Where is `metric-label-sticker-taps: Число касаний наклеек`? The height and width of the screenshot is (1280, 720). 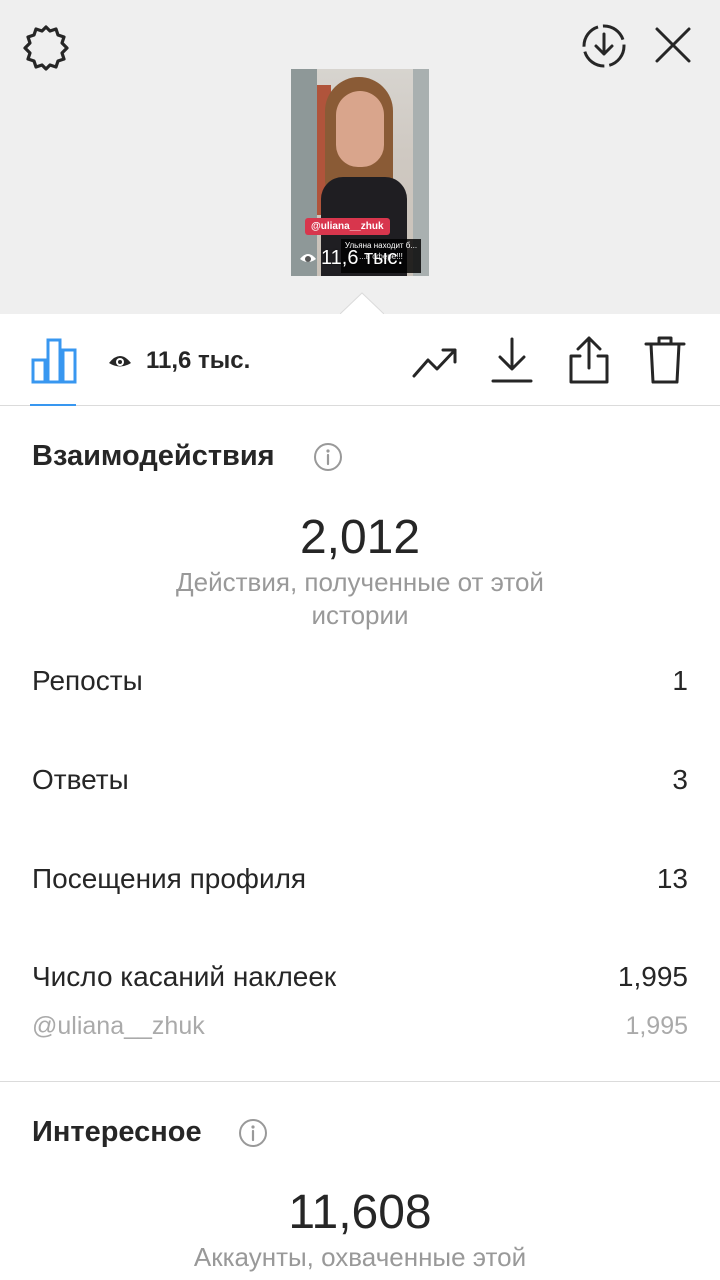 metric-label-sticker-taps: Число касаний наклеек is located at coordinates (184, 976).